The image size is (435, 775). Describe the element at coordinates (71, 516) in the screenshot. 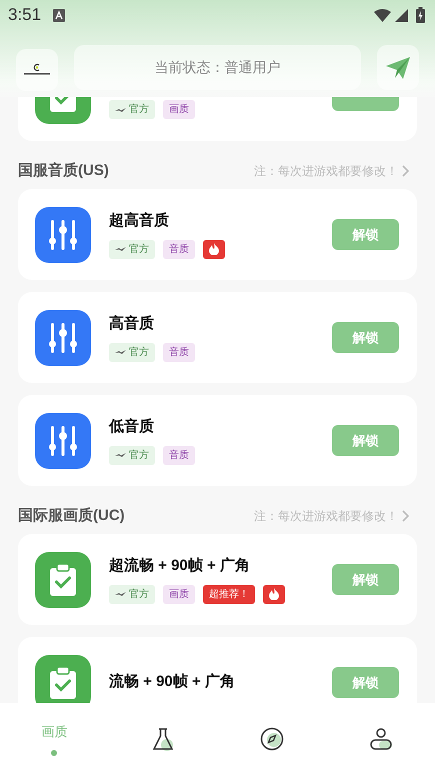

I see `section-title: 国际服画质(UC)` at that location.